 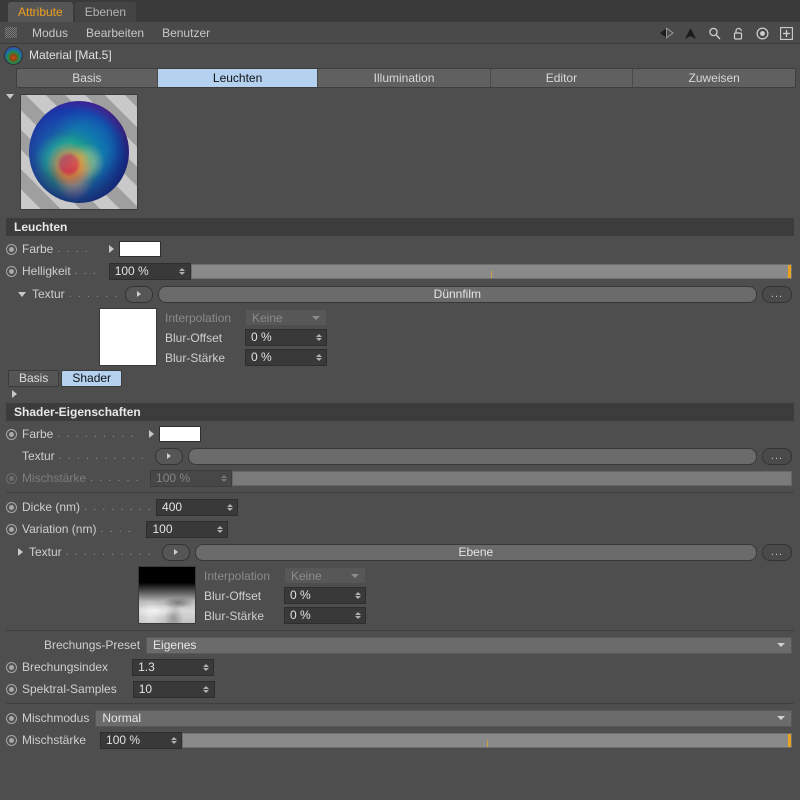 I want to click on helligkeit-radio-icon, so click(x=11, y=271).